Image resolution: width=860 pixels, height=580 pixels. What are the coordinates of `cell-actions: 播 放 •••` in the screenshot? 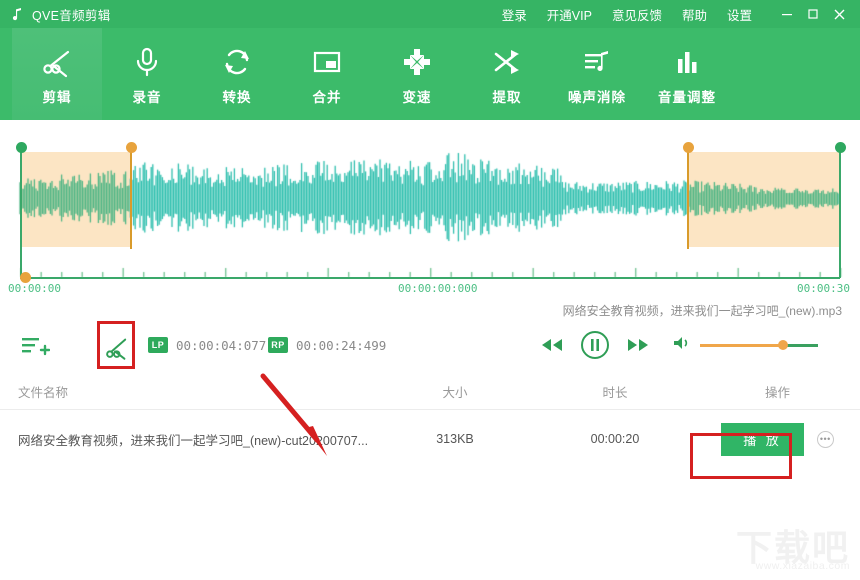 It's located at (777, 439).